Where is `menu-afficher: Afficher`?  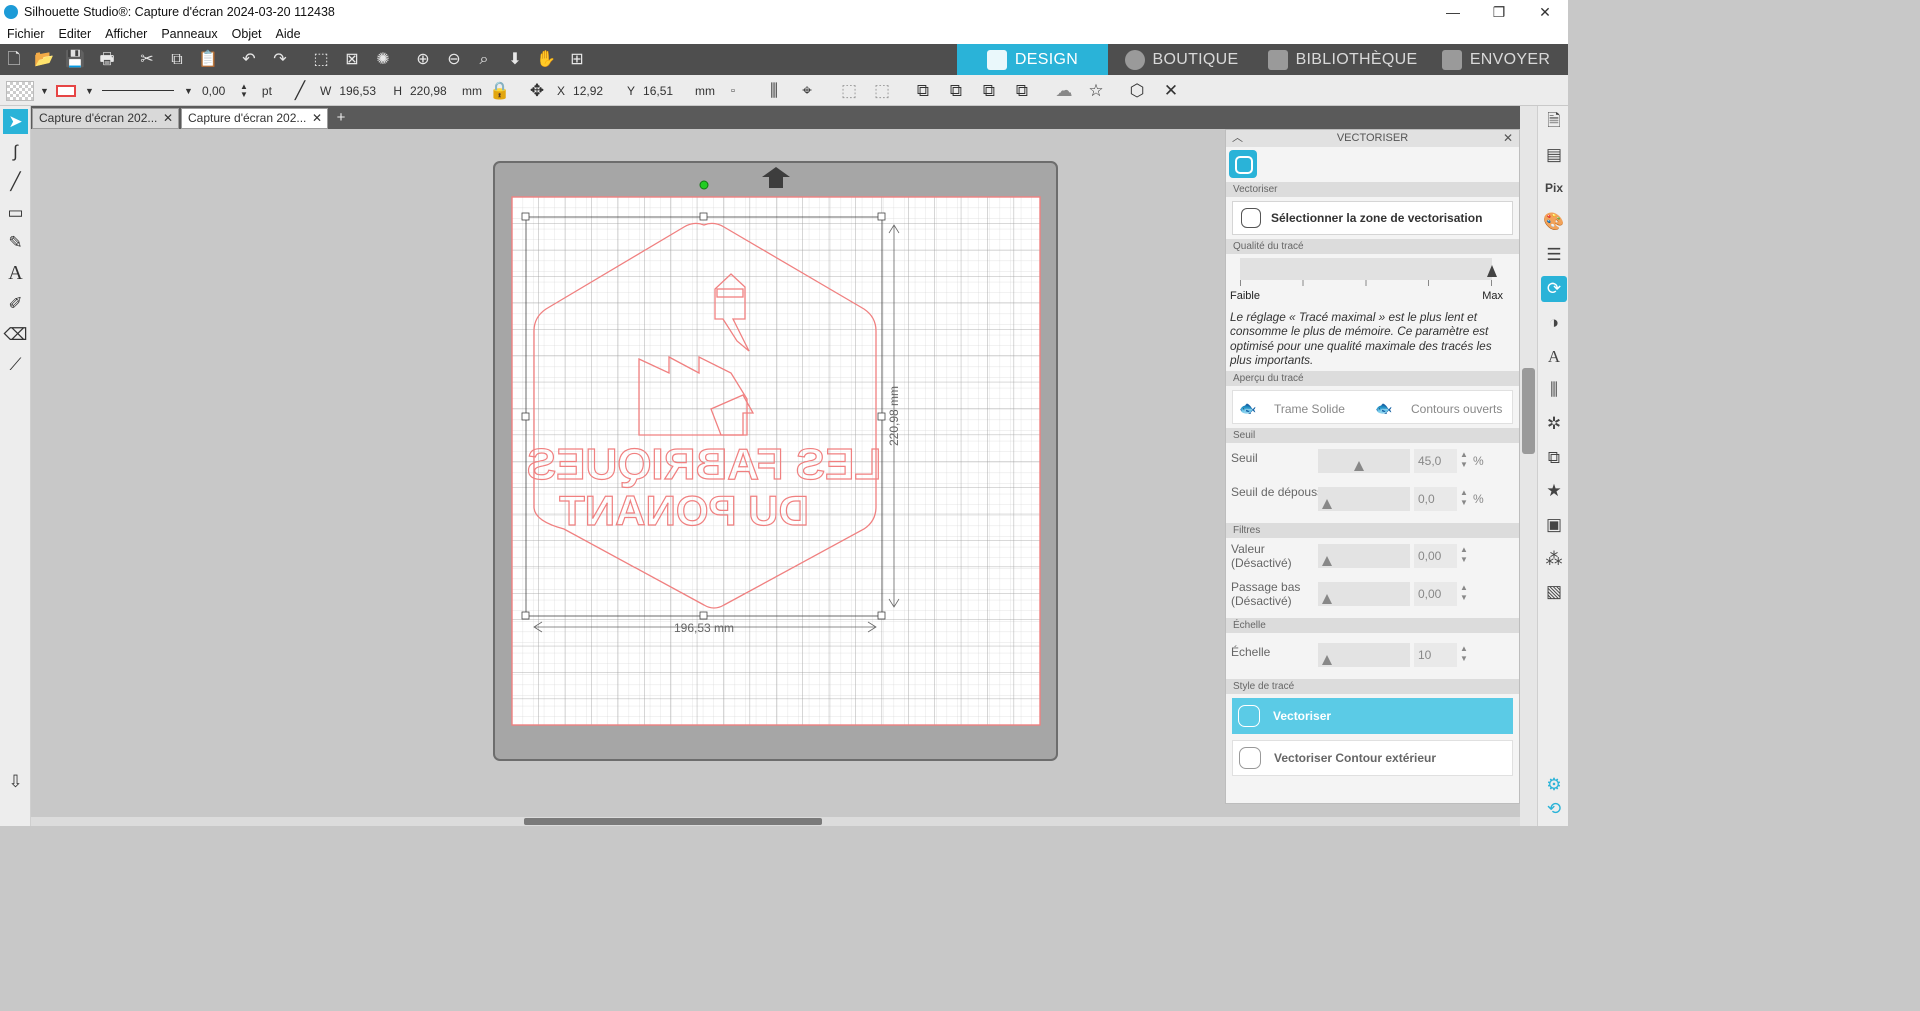 menu-afficher: Afficher is located at coordinates (126, 34).